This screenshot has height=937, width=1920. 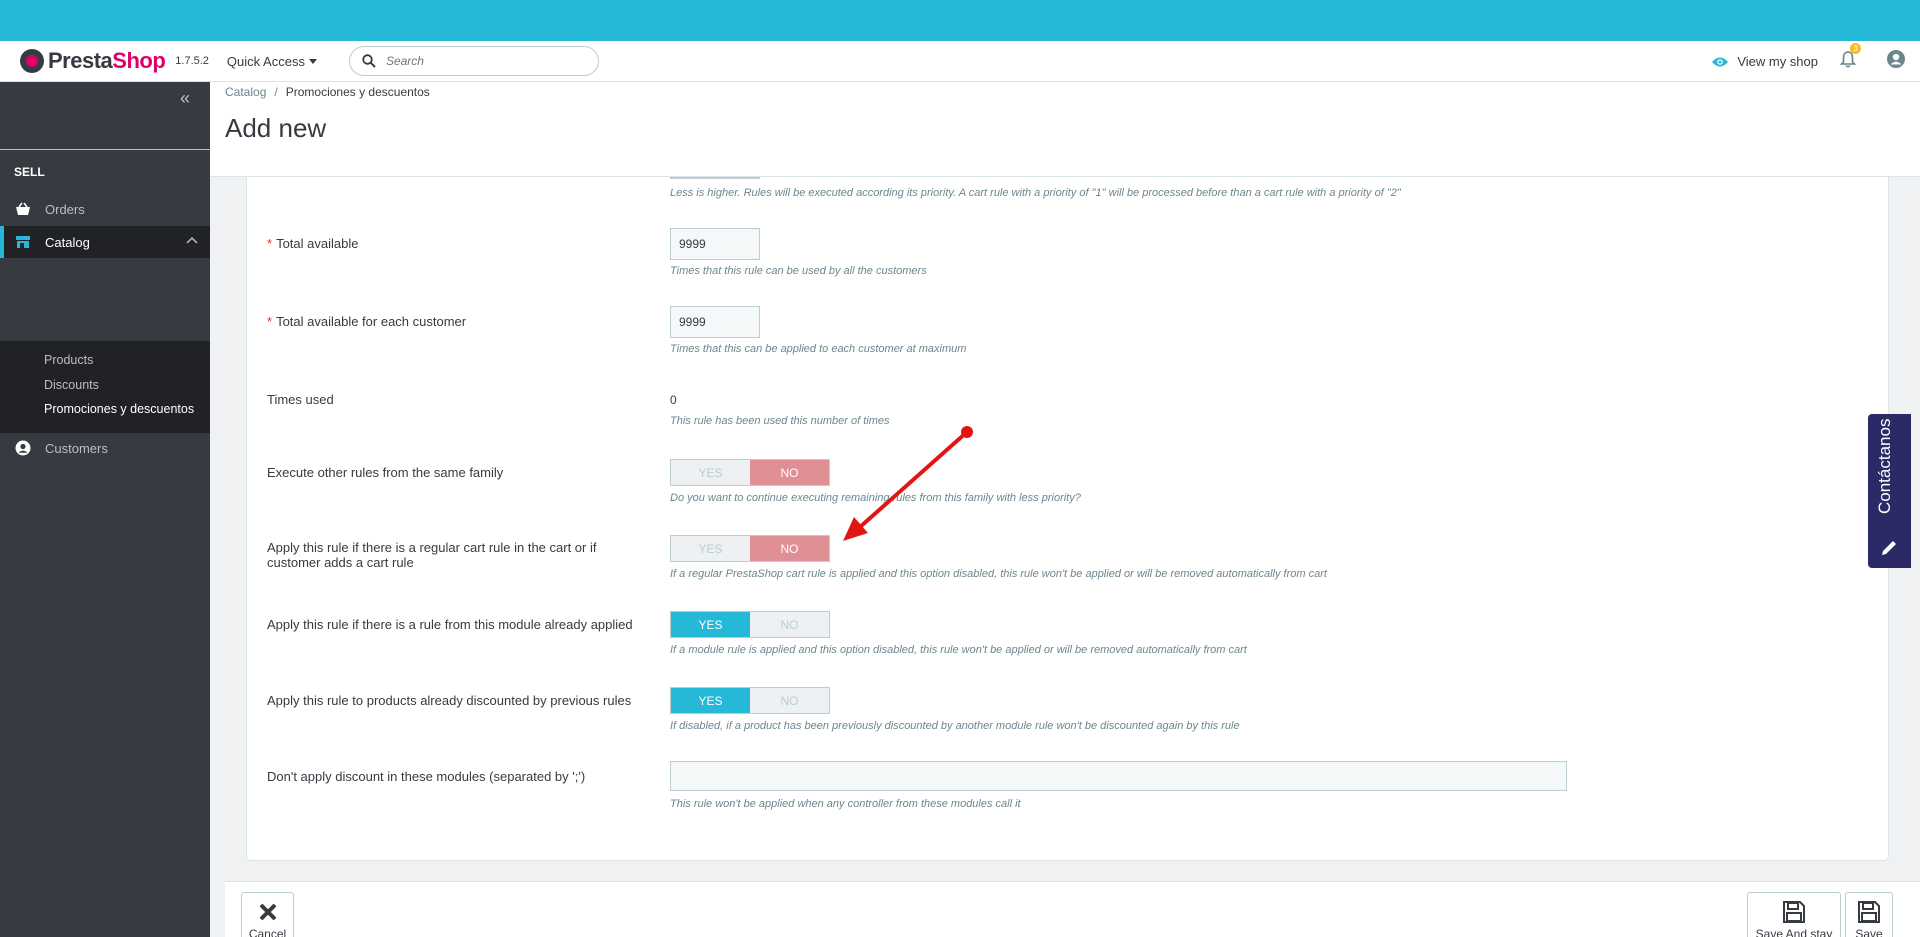 I want to click on save-and-stay-label: Save And stay, so click(x=1794, y=932).